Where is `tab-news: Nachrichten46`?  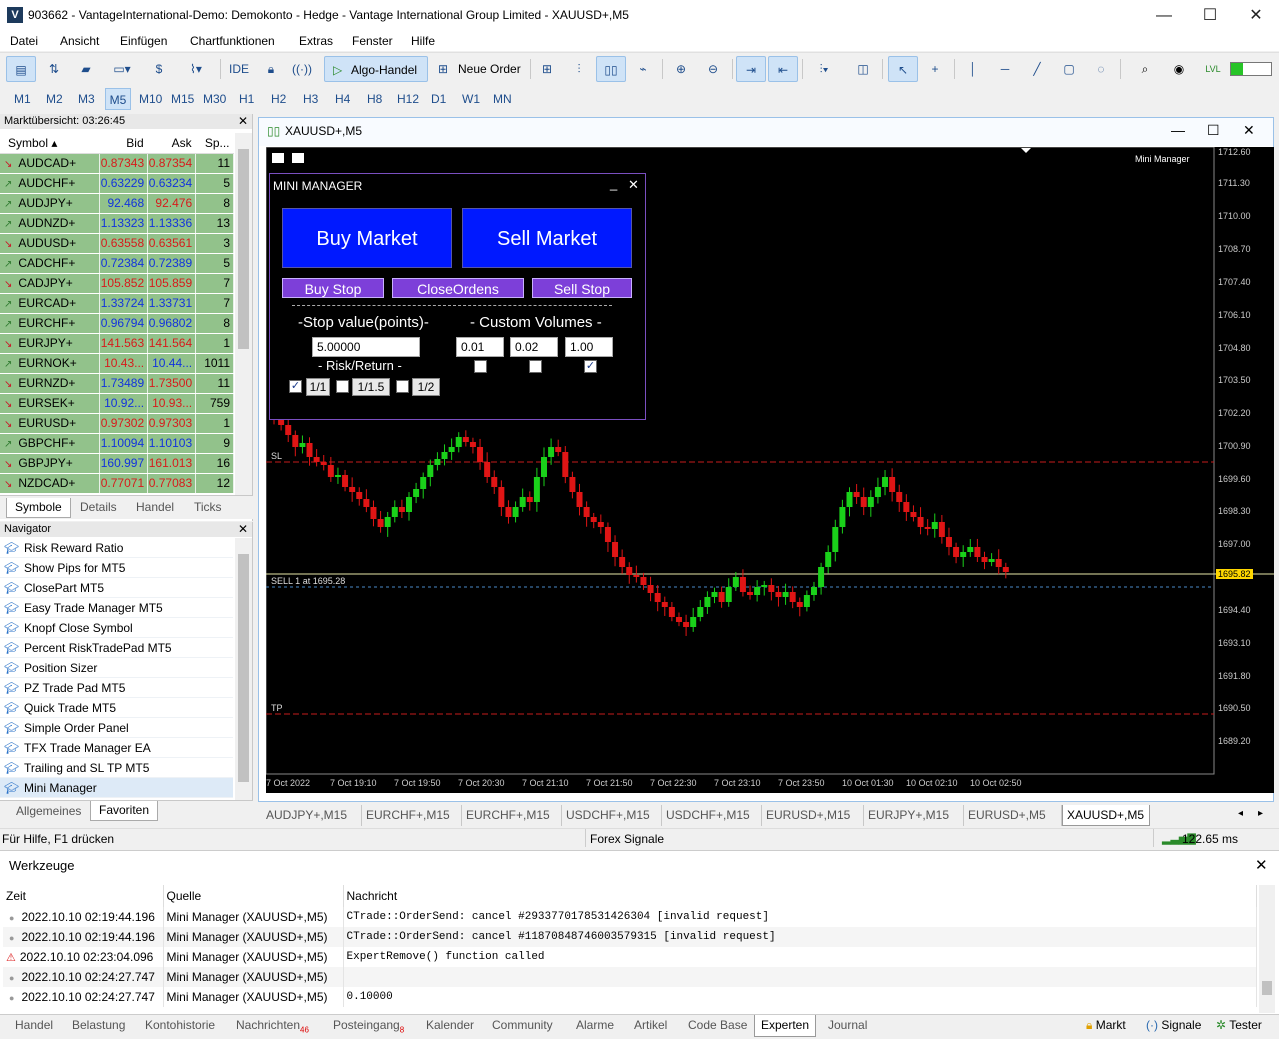 tab-news: Nachrichten46 is located at coordinates (272, 1026).